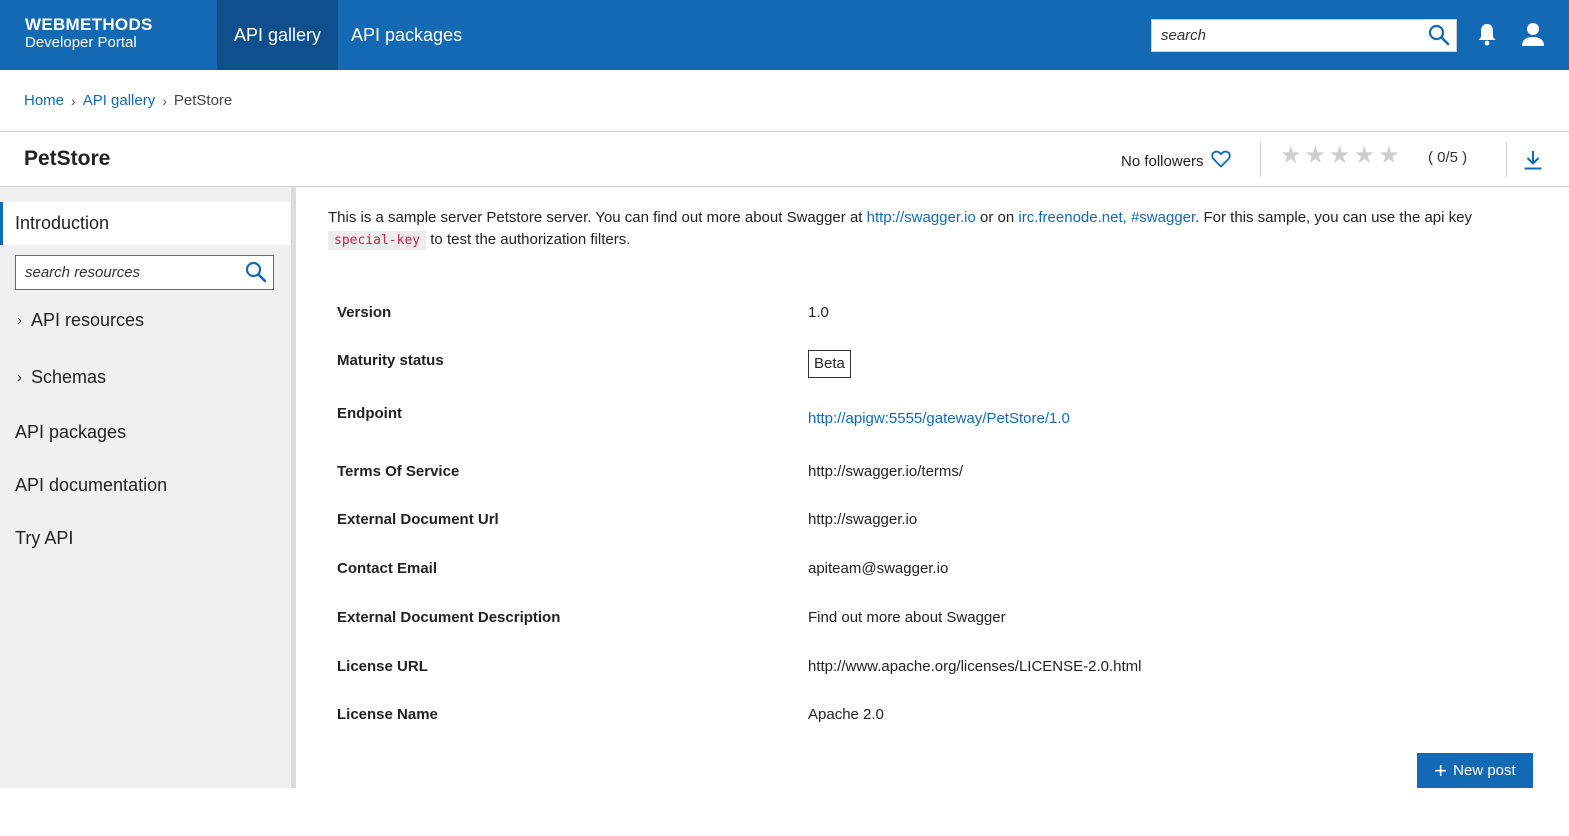 Image resolution: width=1569 pixels, height=836 pixels. Describe the element at coordinates (398, 471) in the screenshot. I see `terms-label: Terms Of Service` at that location.